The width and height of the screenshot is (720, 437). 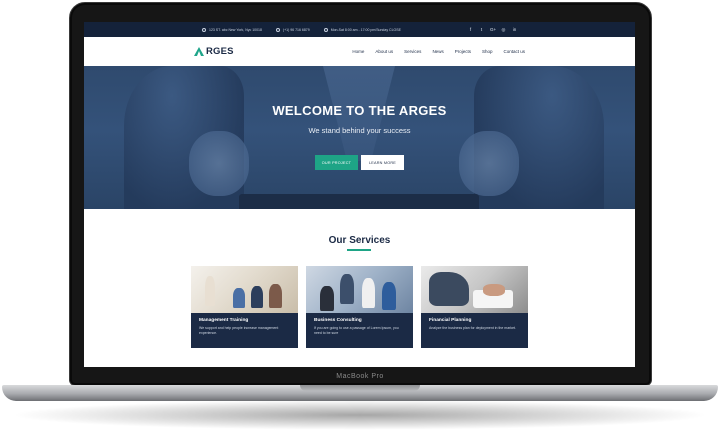 What do you see at coordinates (514, 29) in the screenshot?
I see `linkedin-icon: in` at bounding box center [514, 29].